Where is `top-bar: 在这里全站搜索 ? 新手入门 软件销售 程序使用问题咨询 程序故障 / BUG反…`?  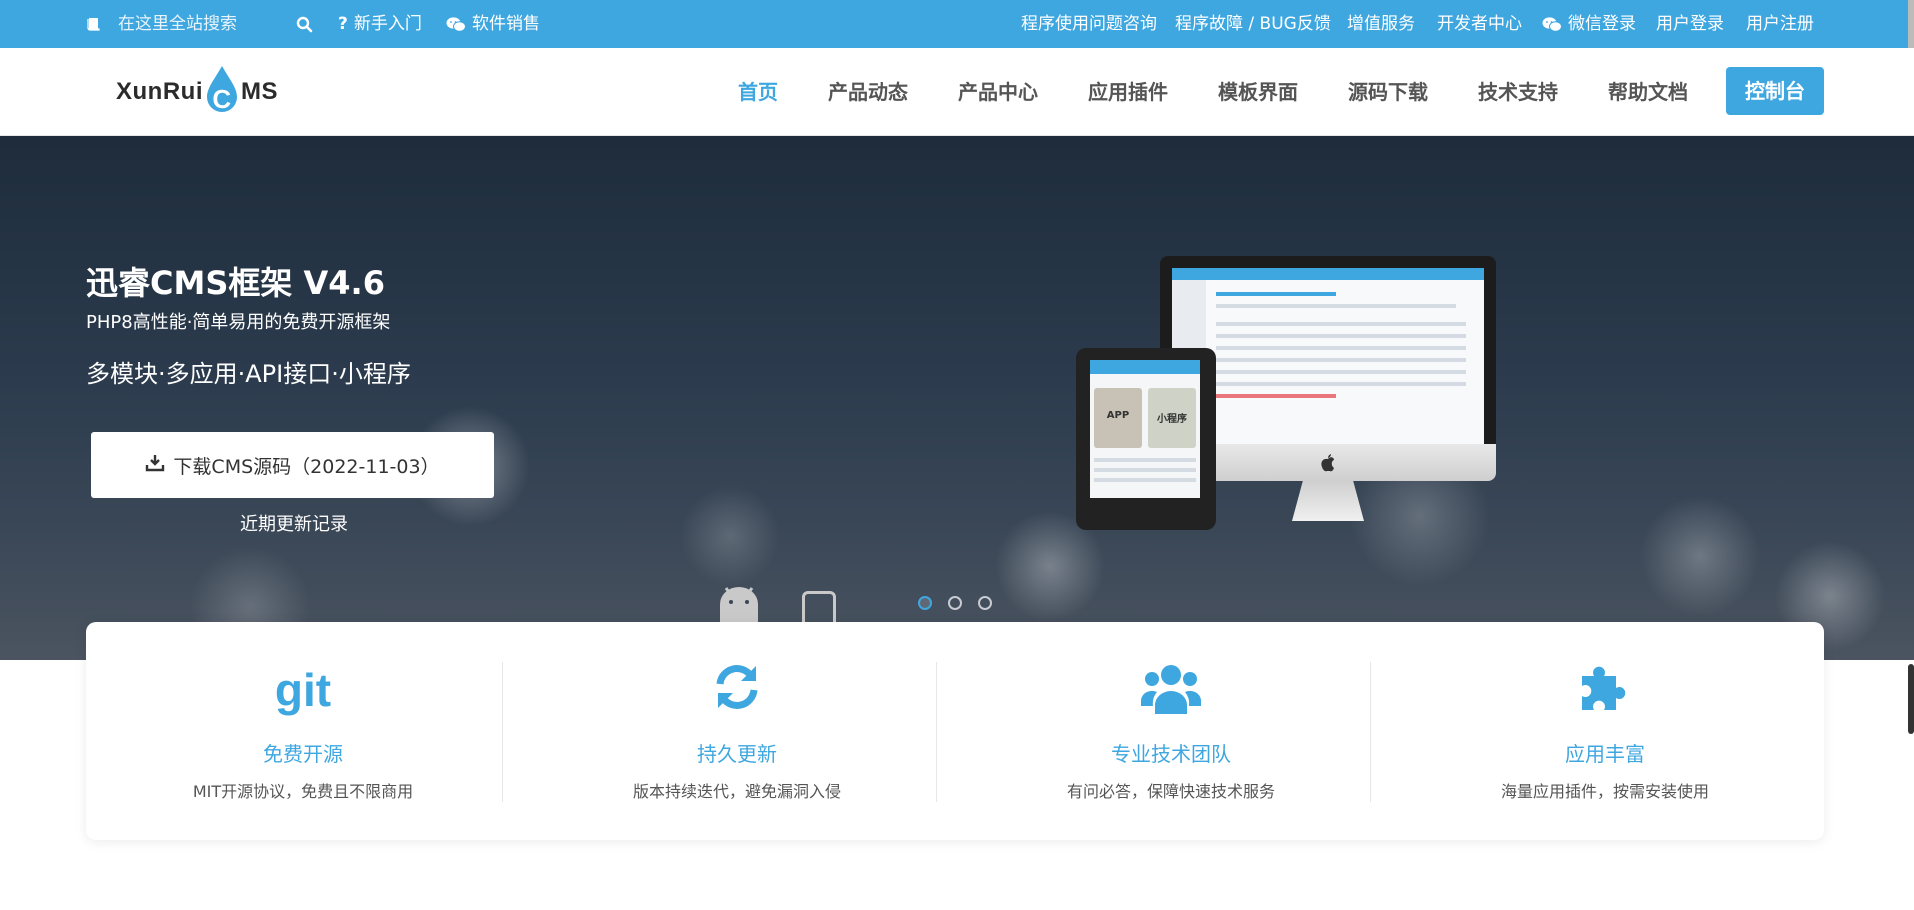 top-bar: 在这里全站搜索 ? 新手入门 软件销售 程序使用问题咨询 程序故障 / BUG反… is located at coordinates (957, 24).